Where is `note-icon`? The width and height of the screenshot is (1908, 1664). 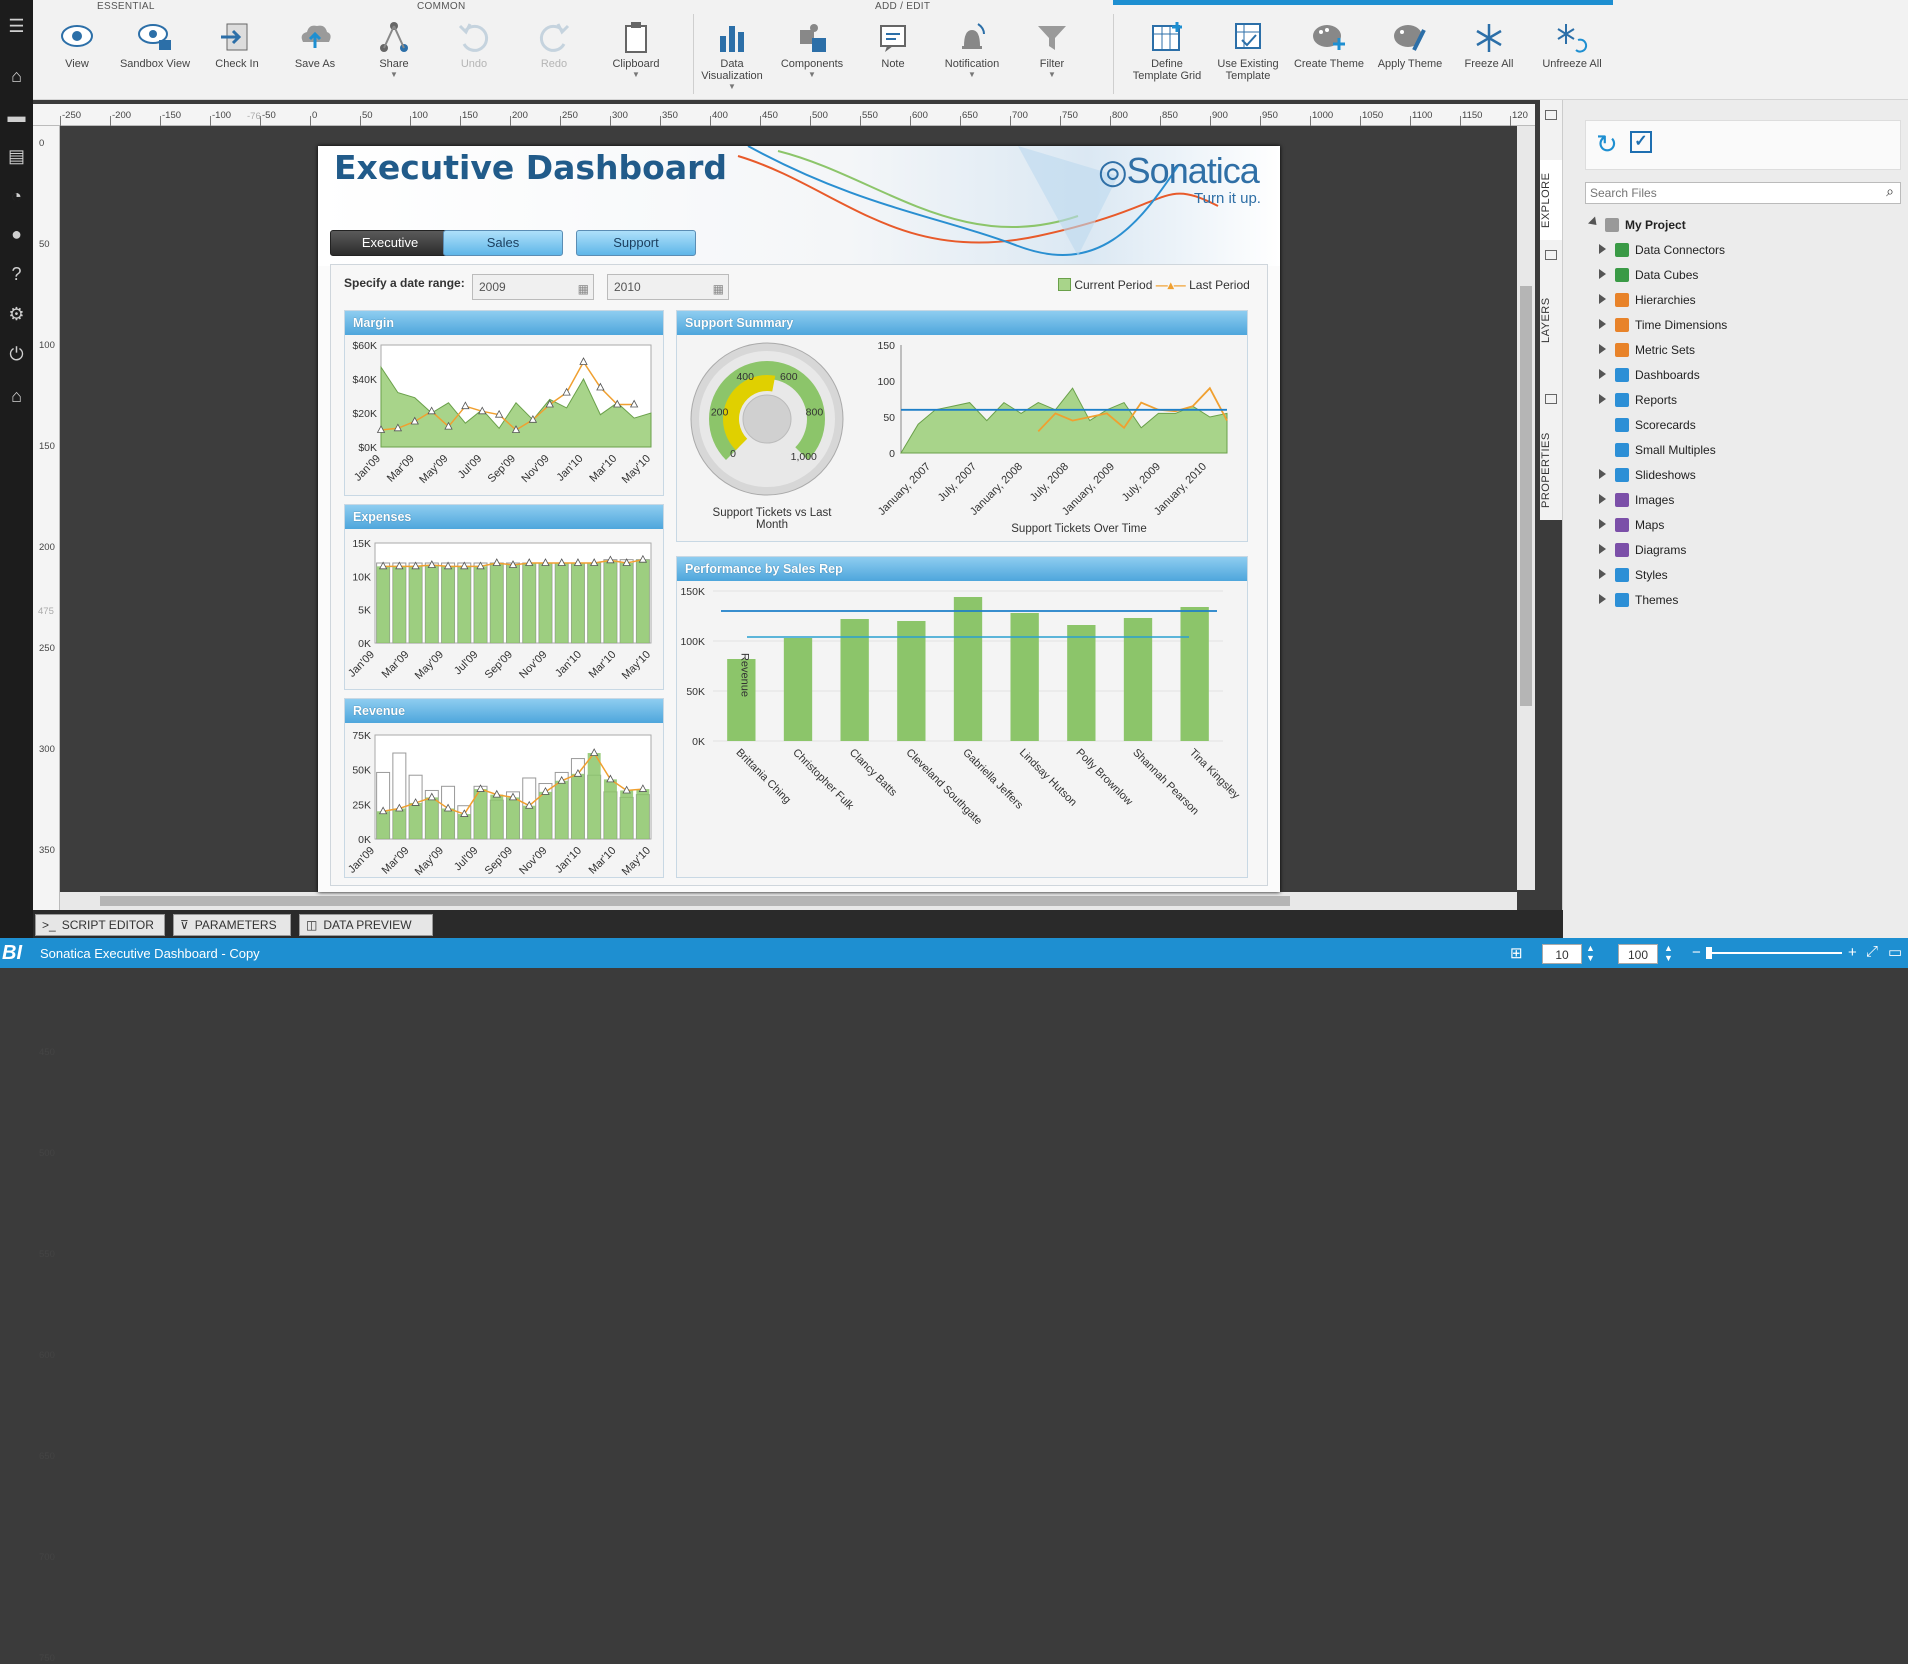
note-icon is located at coordinates (893, 38).